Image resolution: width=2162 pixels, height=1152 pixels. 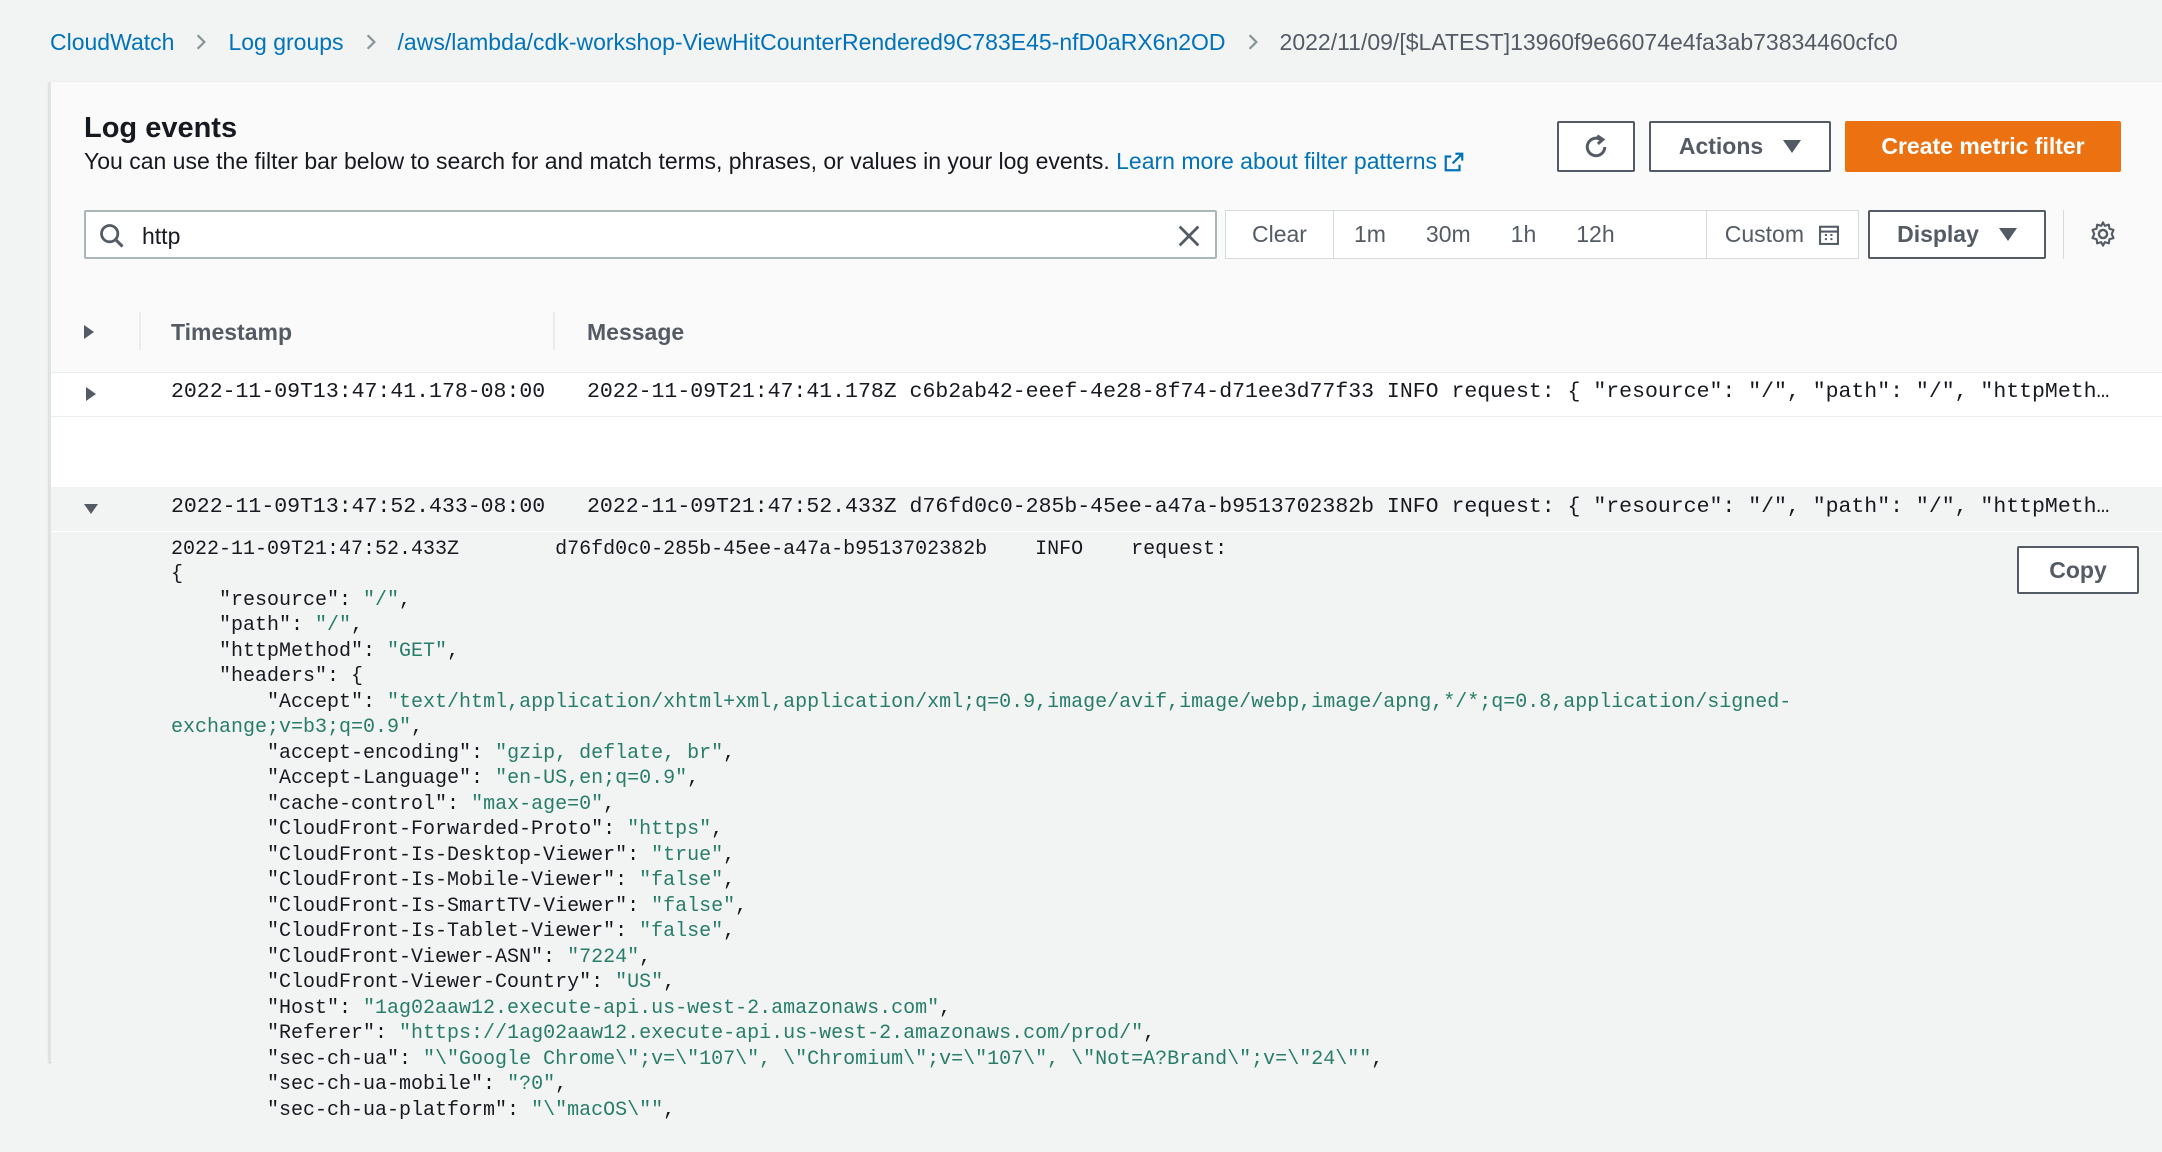 I want to click on json-key: "httpMethod":, so click(x=279, y=651).